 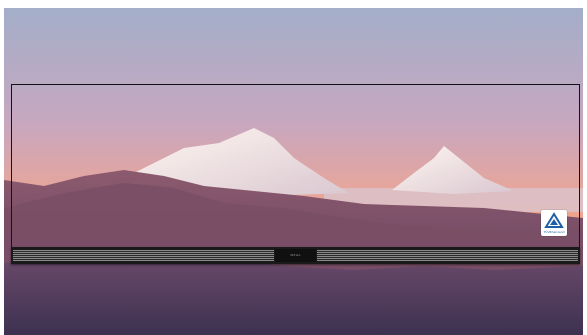 I want to click on speaker-grille-left, so click(x=143, y=255).